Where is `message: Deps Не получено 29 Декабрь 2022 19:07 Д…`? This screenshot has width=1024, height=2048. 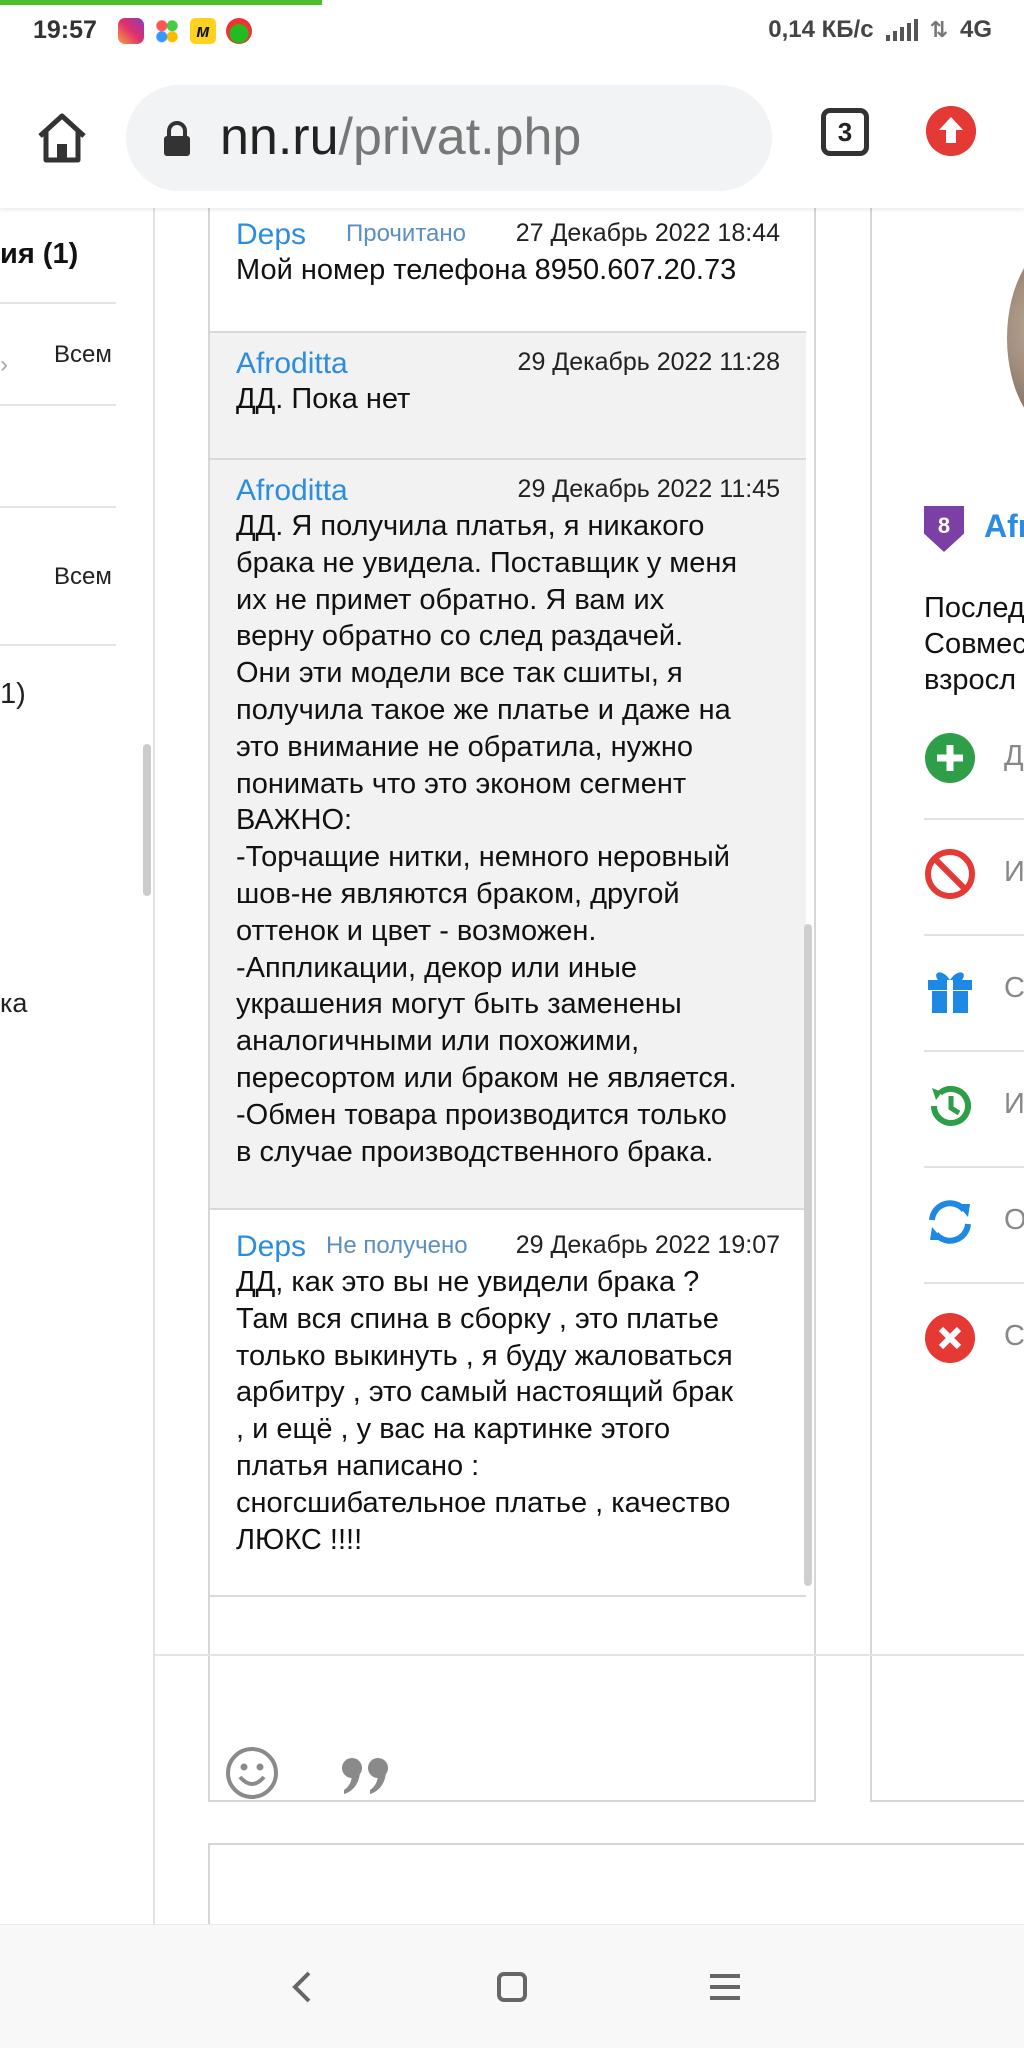
message: Deps Не получено 29 Декабрь 2022 19:07 Д… is located at coordinates (508, 1403).